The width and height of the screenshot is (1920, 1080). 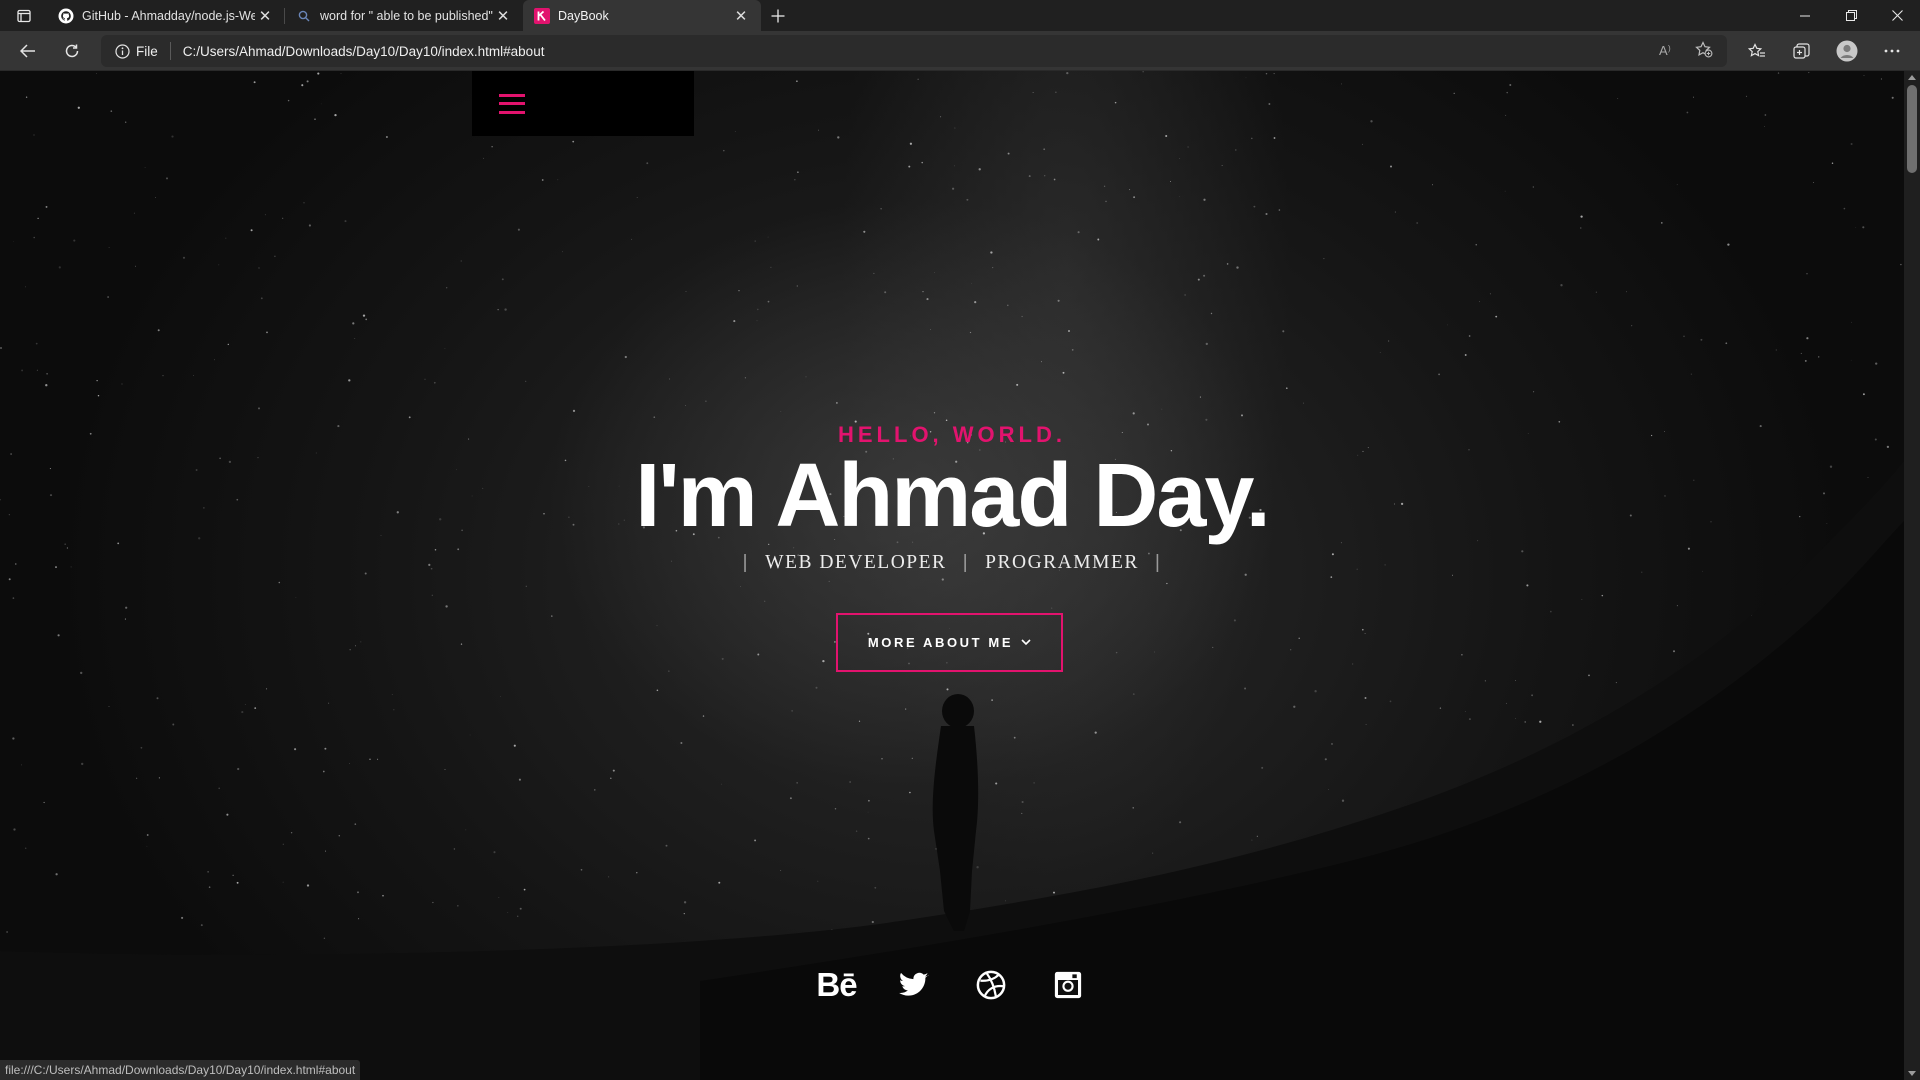 I want to click on tab-title: word for " able to be published", so click(x=406, y=15).